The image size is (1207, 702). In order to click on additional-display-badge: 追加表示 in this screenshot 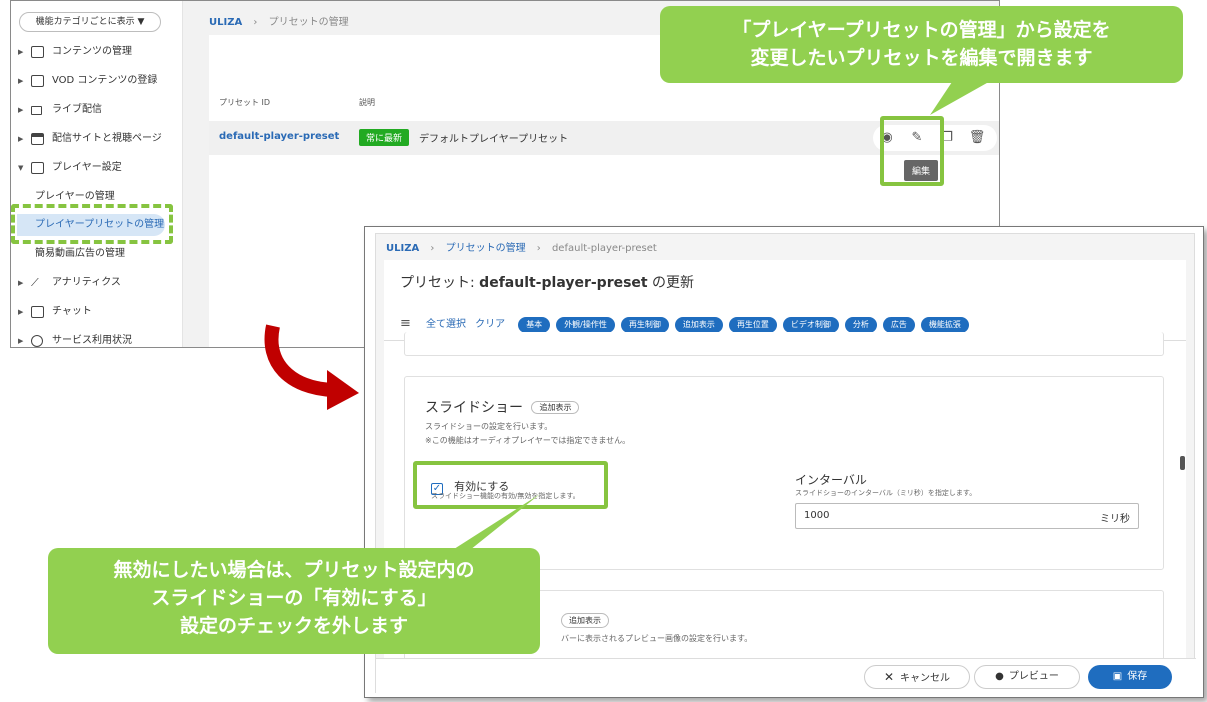, I will do `click(555, 407)`.